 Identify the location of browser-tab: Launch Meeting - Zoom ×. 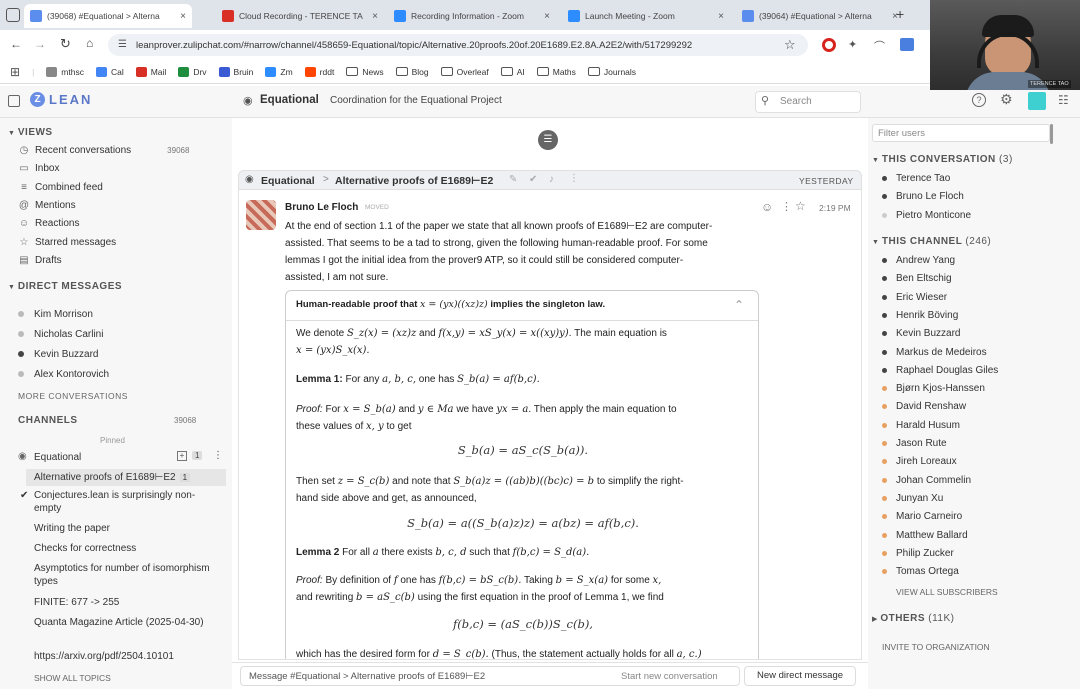
(646, 16).